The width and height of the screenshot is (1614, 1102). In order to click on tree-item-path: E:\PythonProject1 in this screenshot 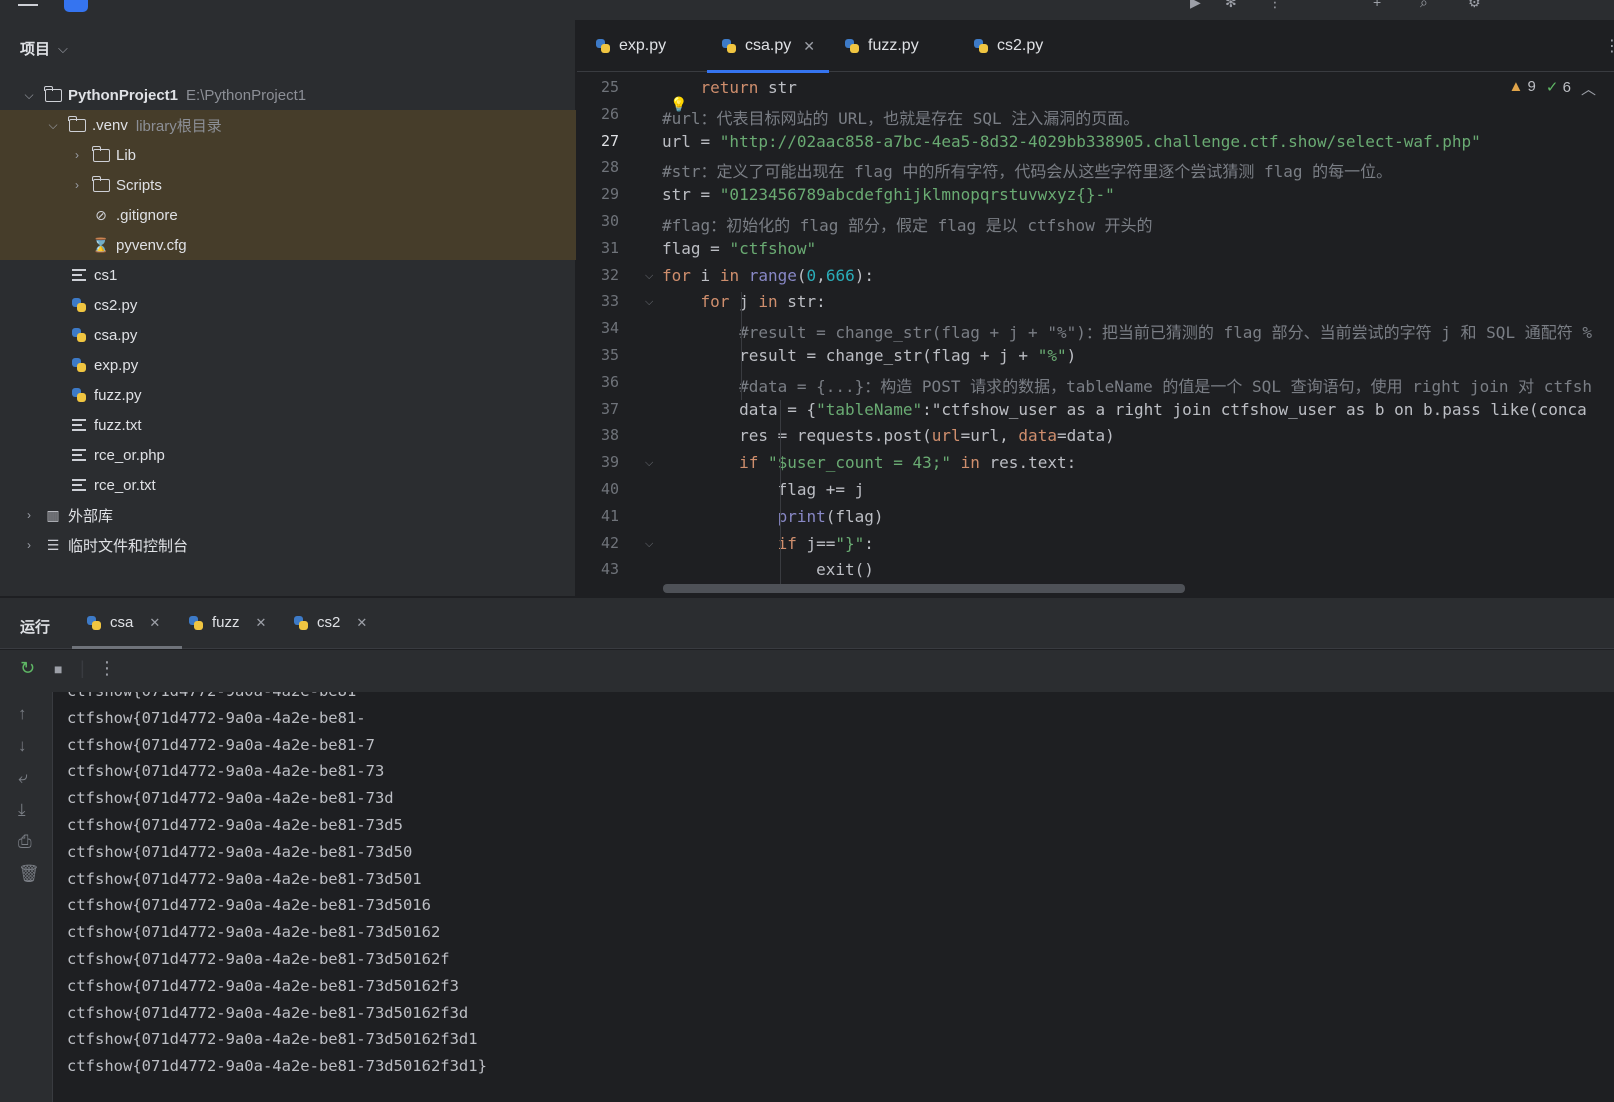, I will do `click(246, 95)`.